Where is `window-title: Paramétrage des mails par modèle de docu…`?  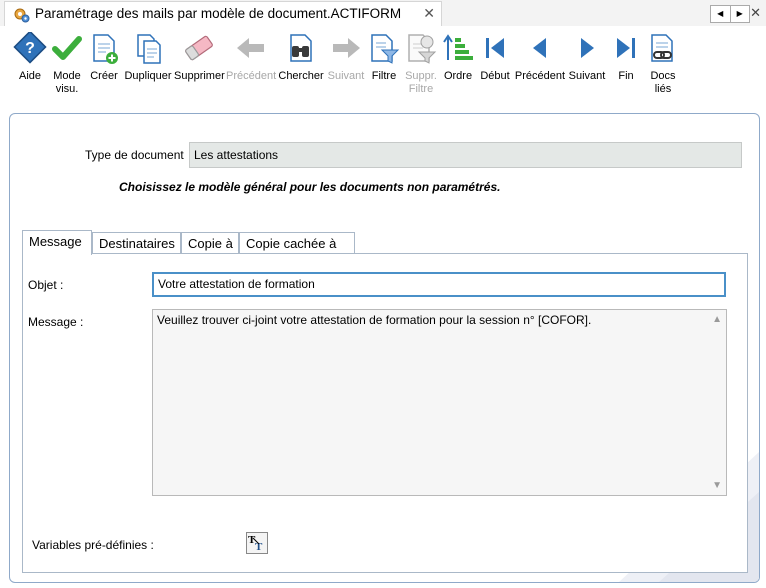
window-title: Paramétrage des mails par modèle de docu… is located at coordinates (218, 13).